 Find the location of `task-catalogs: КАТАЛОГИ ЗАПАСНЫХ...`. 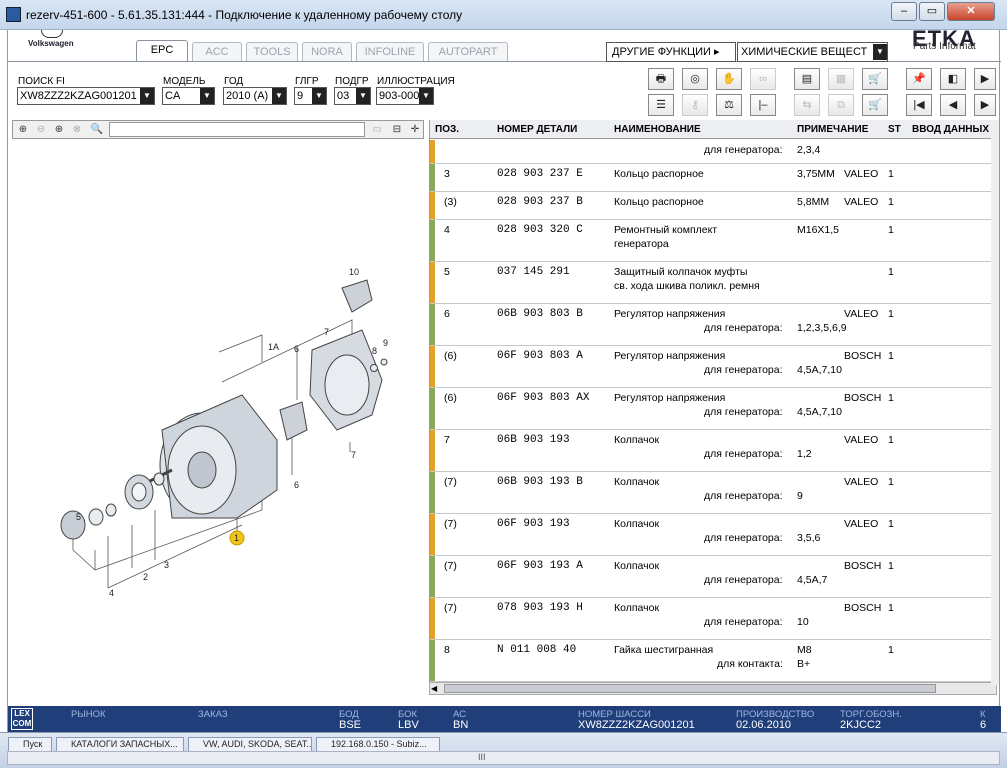

task-catalogs: КАТАЛОГИ ЗАПАСНЫХ... is located at coordinates (120, 744).